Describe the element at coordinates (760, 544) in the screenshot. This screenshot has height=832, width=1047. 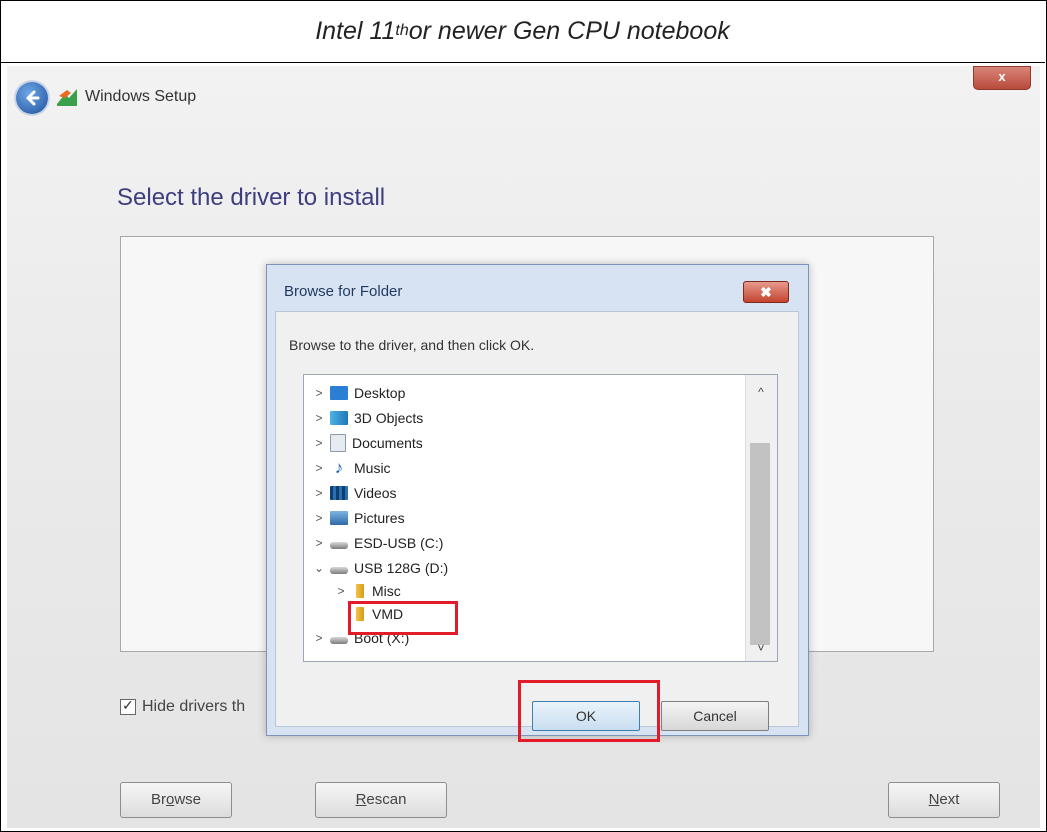
I see `scrollbar-thumb` at that location.